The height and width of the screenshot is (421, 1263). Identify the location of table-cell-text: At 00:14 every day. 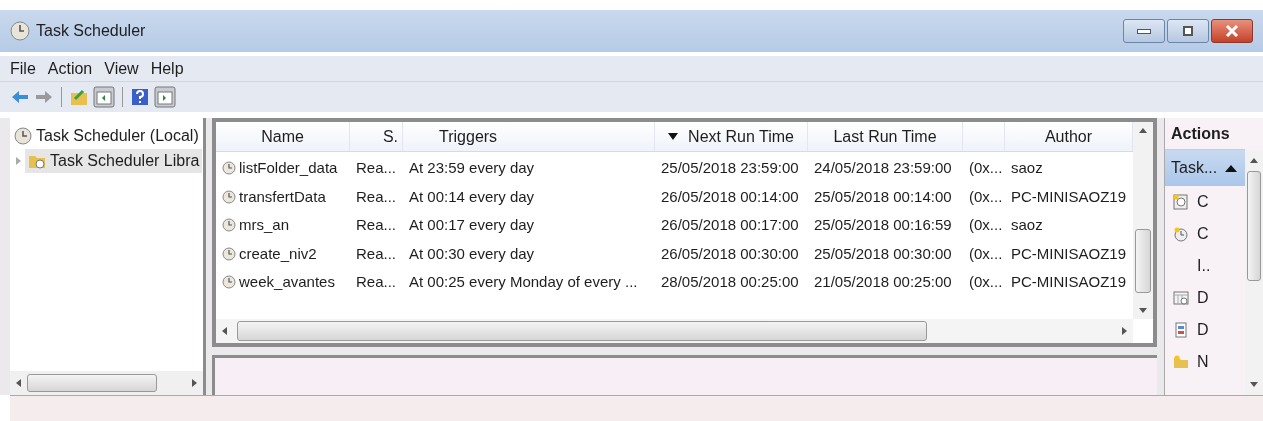
(472, 196).